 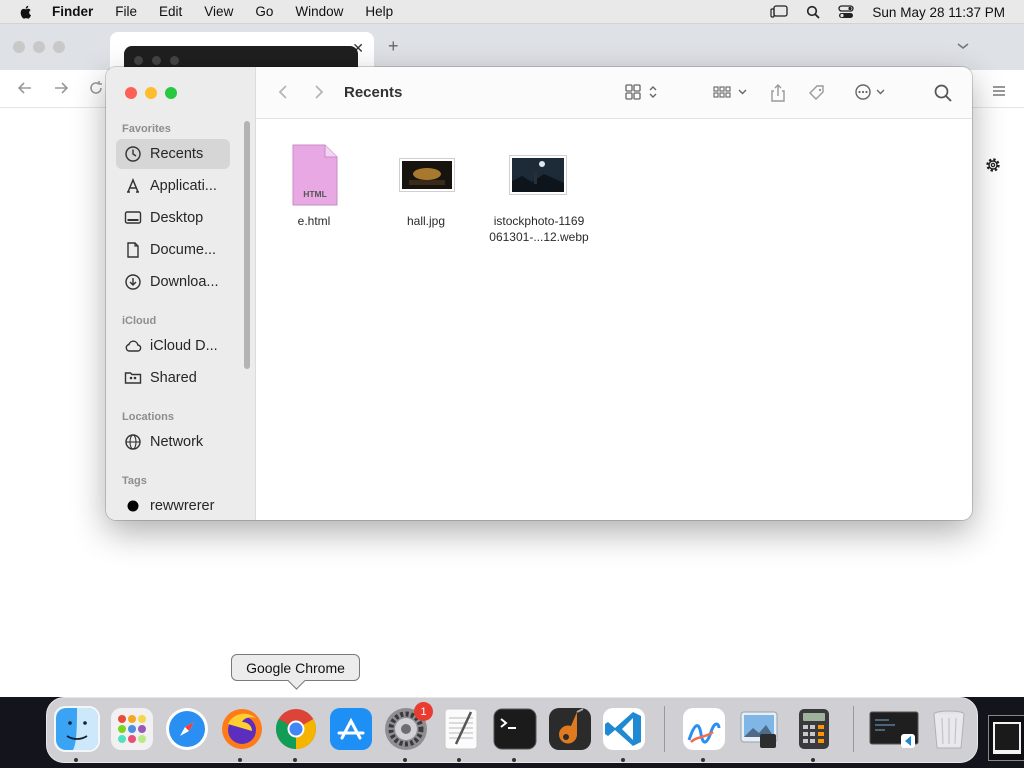 What do you see at coordinates (319, 11) in the screenshot?
I see `menu-window: Window` at bounding box center [319, 11].